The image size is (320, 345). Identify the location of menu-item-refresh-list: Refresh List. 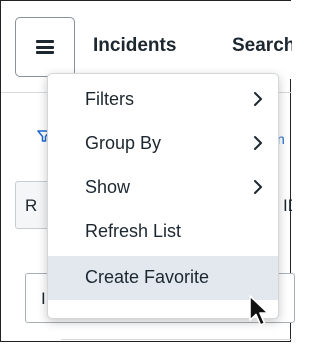
(163, 232).